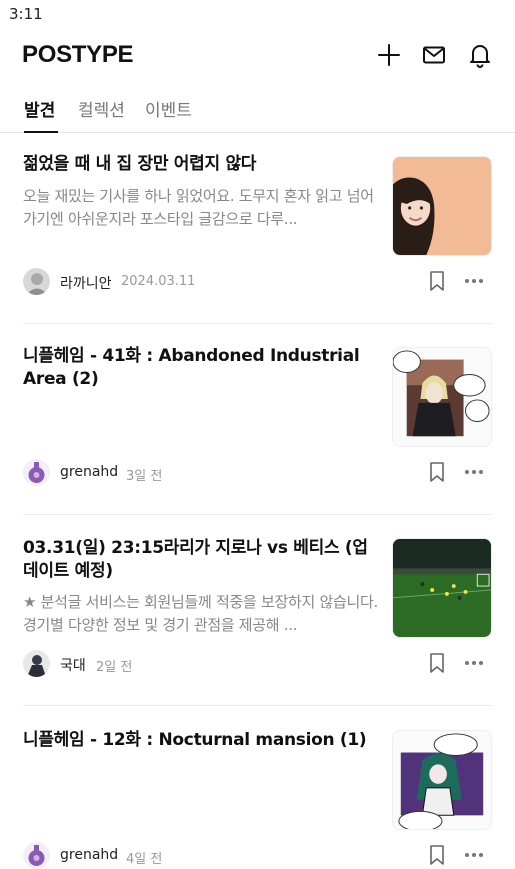 This screenshot has width=515, height=869. Describe the element at coordinates (258, 473) in the screenshot. I see `post-meta: grenahd 3일 전` at that location.